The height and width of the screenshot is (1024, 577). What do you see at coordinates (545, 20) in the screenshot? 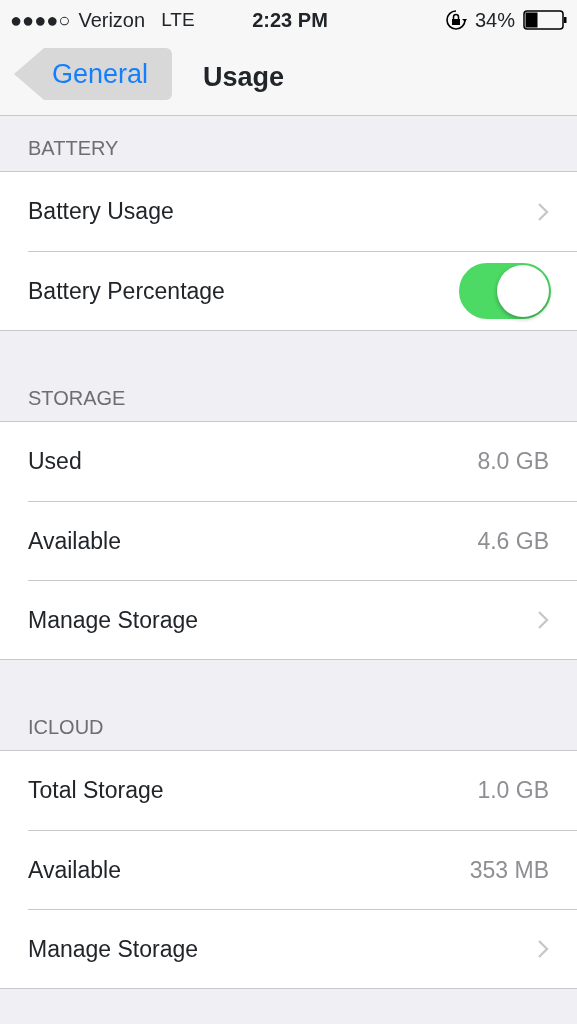
I see `battery-icon` at bounding box center [545, 20].